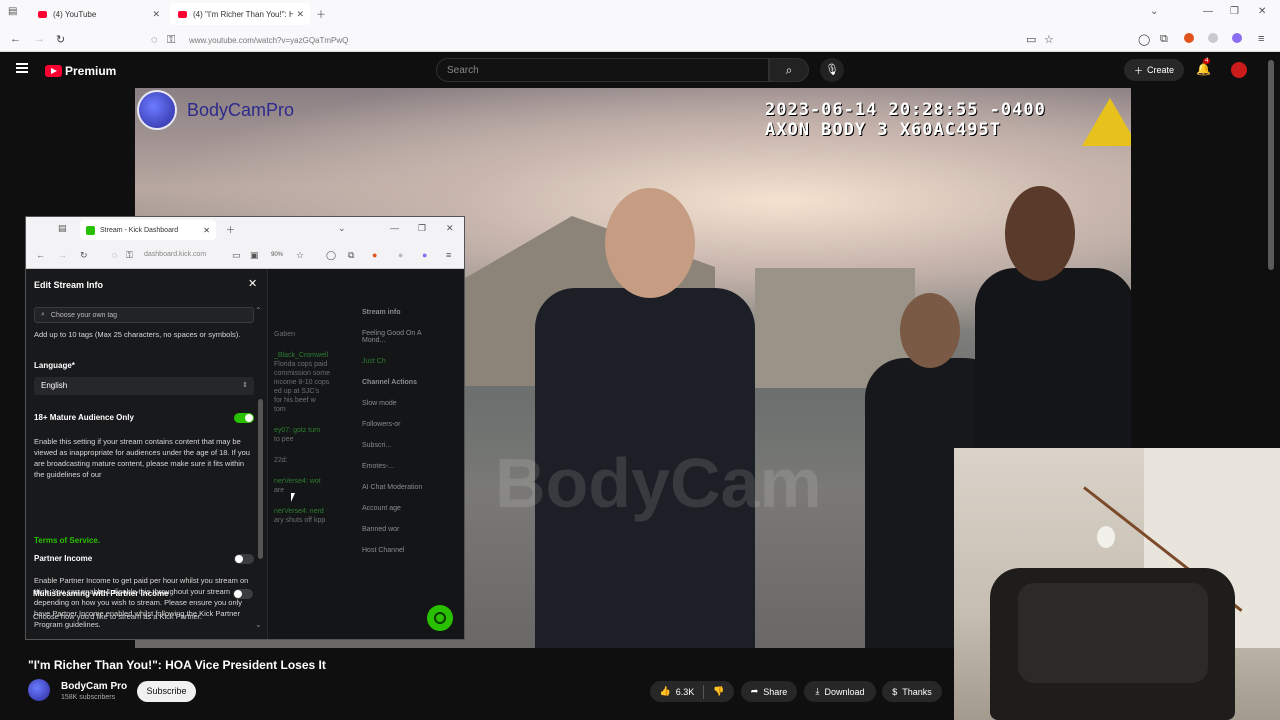 This screenshot has height=720, width=1280. What do you see at coordinates (832, 70) in the screenshot?
I see `voice-search-button: 🎙` at bounding box center [832, 70].